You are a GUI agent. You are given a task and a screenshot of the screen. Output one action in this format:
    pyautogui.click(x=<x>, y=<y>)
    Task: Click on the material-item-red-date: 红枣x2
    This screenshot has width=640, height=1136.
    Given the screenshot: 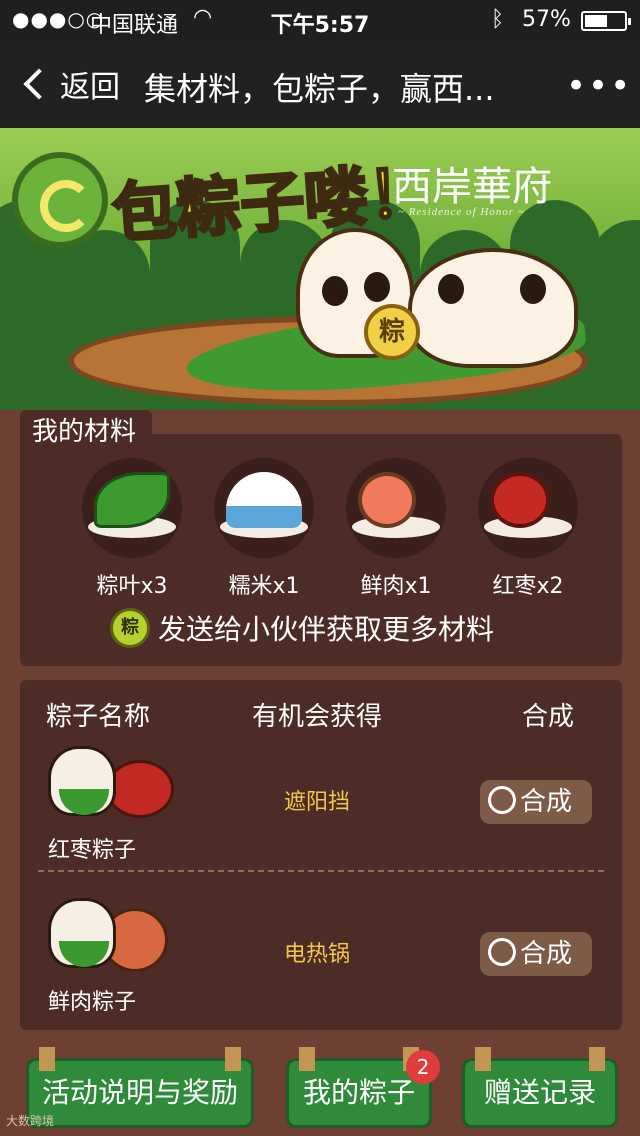 What is the action you would take?
    pyautogui.click(x=528, y=528)
    